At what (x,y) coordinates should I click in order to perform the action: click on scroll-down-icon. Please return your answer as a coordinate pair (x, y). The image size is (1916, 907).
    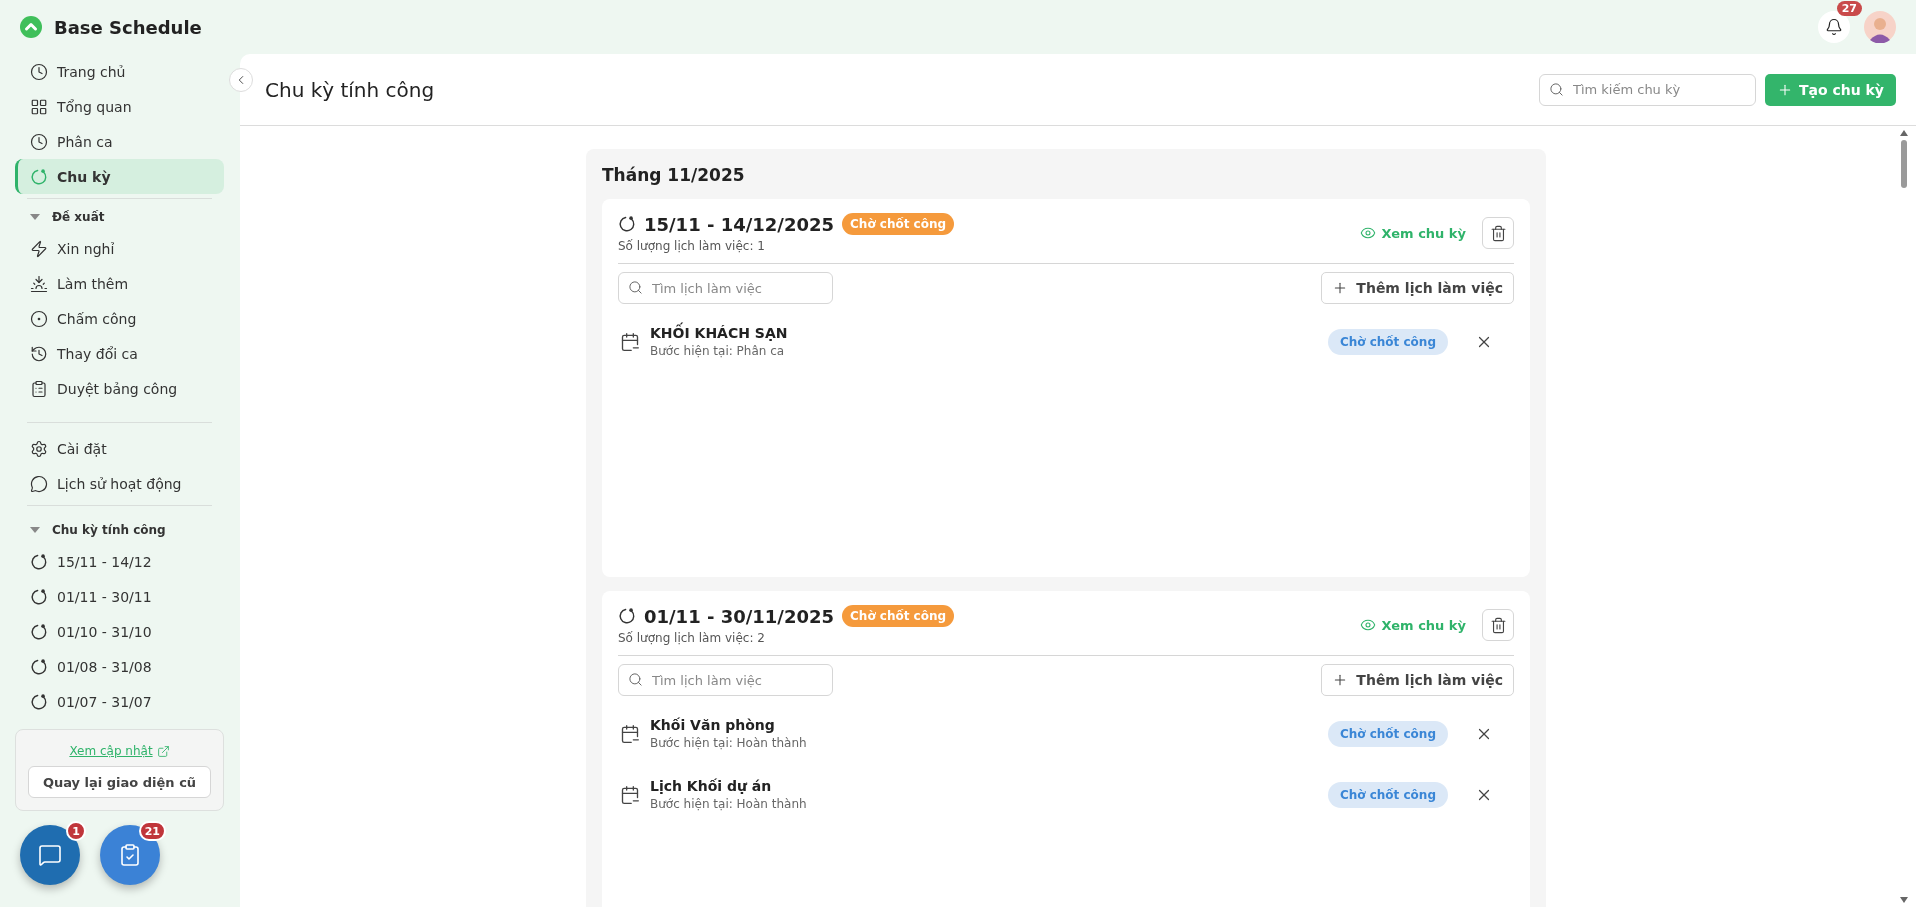
    Looking at the image, I should click on (1904, 900).